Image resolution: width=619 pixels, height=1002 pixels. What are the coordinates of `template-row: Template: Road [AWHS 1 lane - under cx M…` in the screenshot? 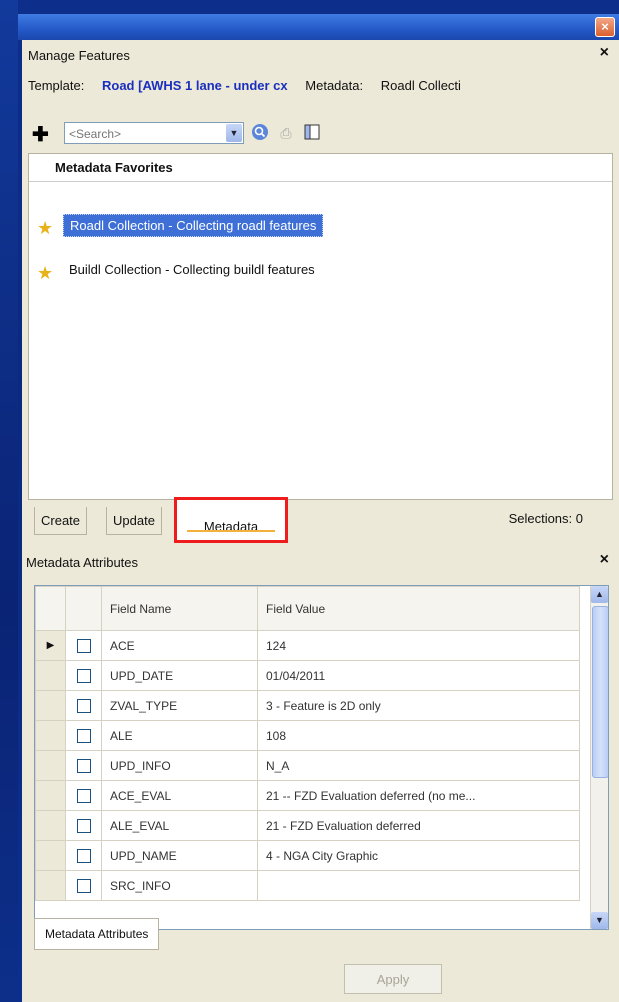 It's located at (323, 89).